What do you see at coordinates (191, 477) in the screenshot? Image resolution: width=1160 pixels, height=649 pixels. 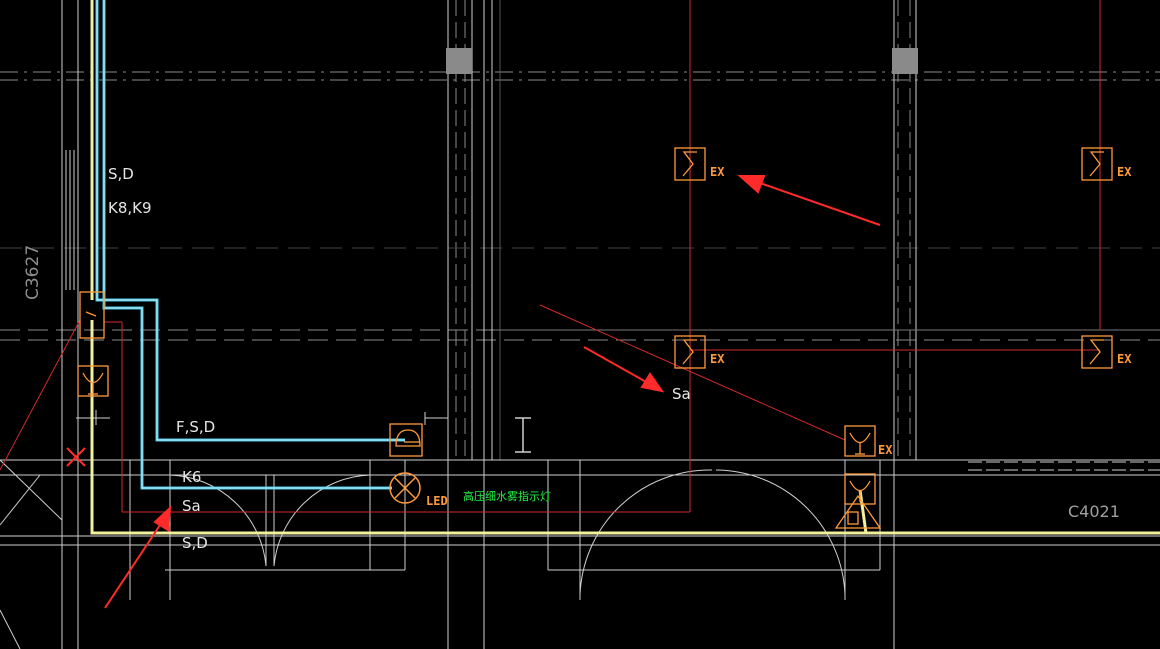 I see `wire-label-k6: K6` at bounding box center [191, 477].